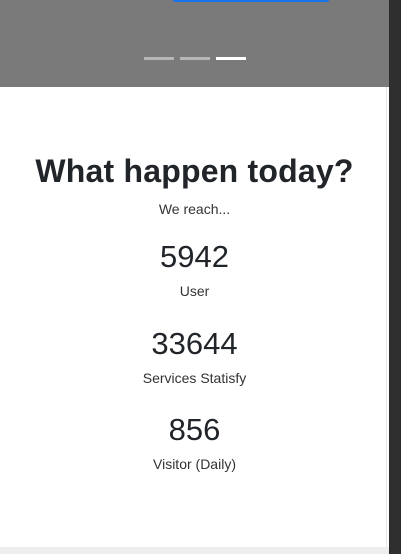 Image resolution: width=401 pixels, height=554 pixels. Describe the element at coordinates (194, 171) in the screenshot. I see `stats-title: What happen today?` at that location.